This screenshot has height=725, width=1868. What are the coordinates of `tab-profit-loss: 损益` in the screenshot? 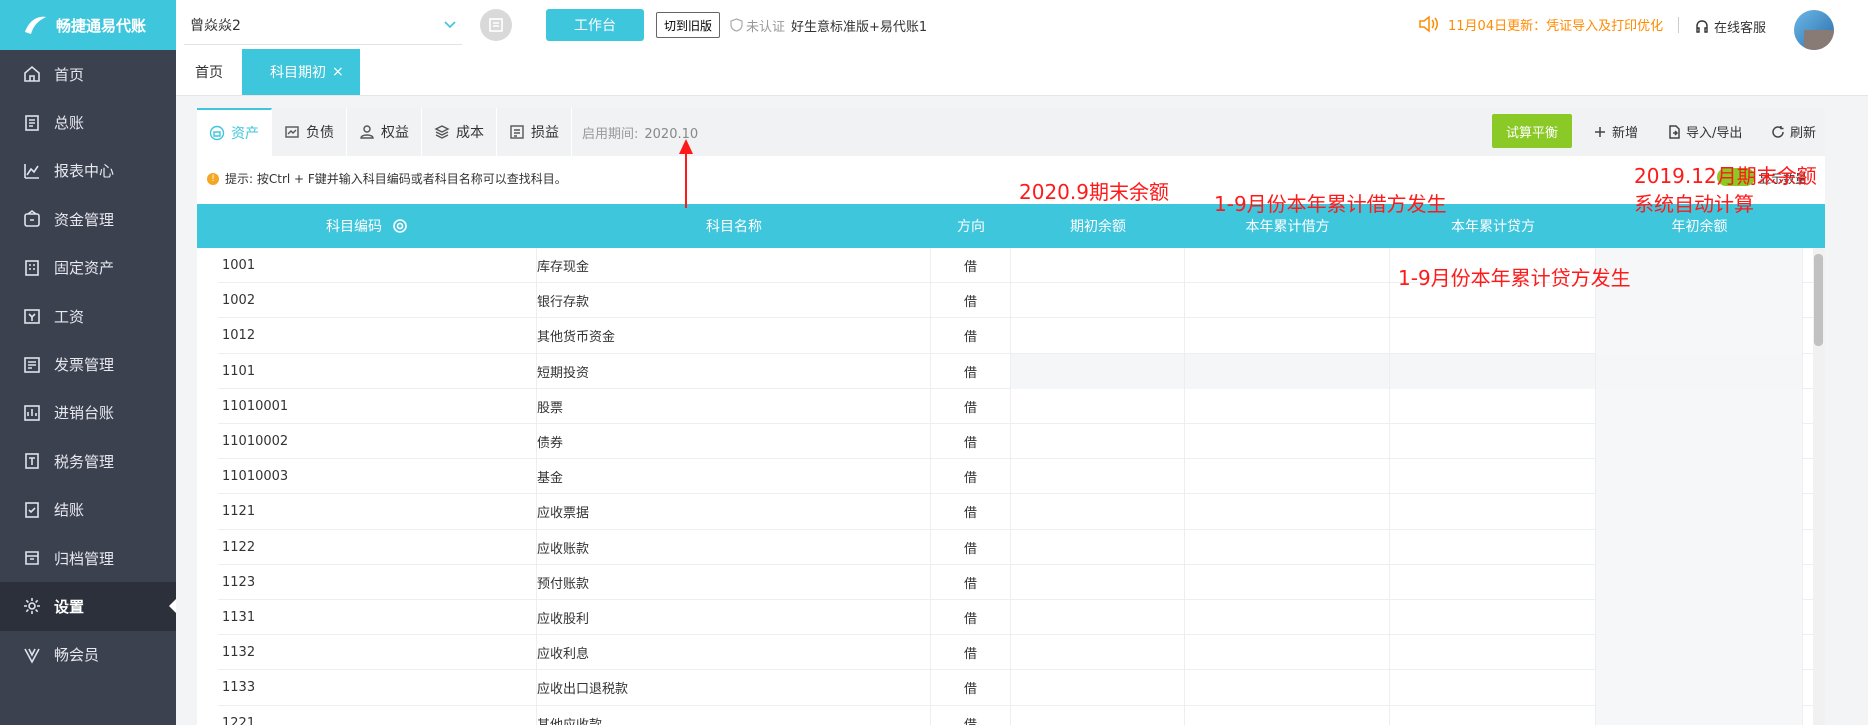 It's located at (534, 132).